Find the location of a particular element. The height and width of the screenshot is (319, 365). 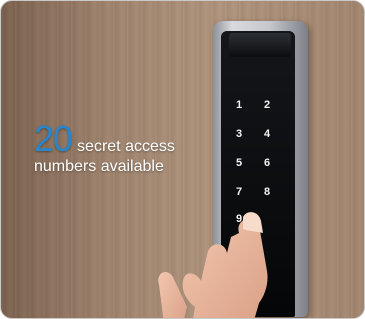

caption: 20 secret access numbers available is located at coordinates (104, 148).